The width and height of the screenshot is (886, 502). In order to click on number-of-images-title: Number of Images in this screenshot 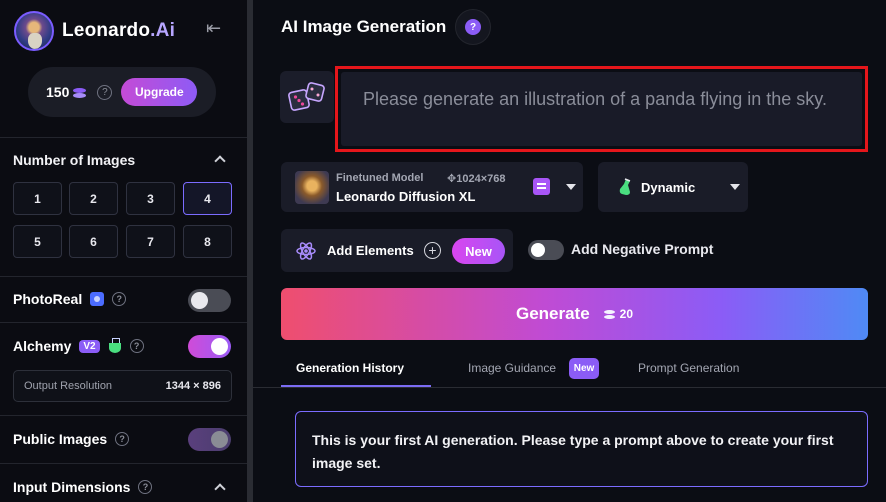, I will do `click(74, 160)`.